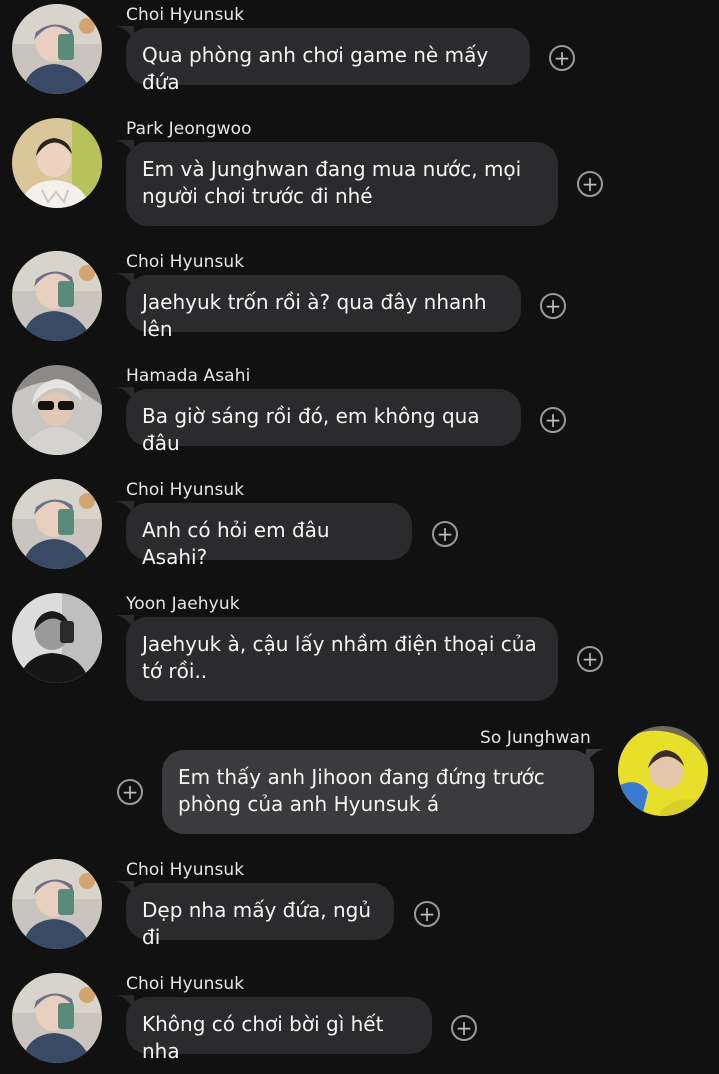 This screenshot has width=719, height=1074. Describe the element at coordinates (663, 771) in the screenshot. I see `junghwan-avatar` at that location.